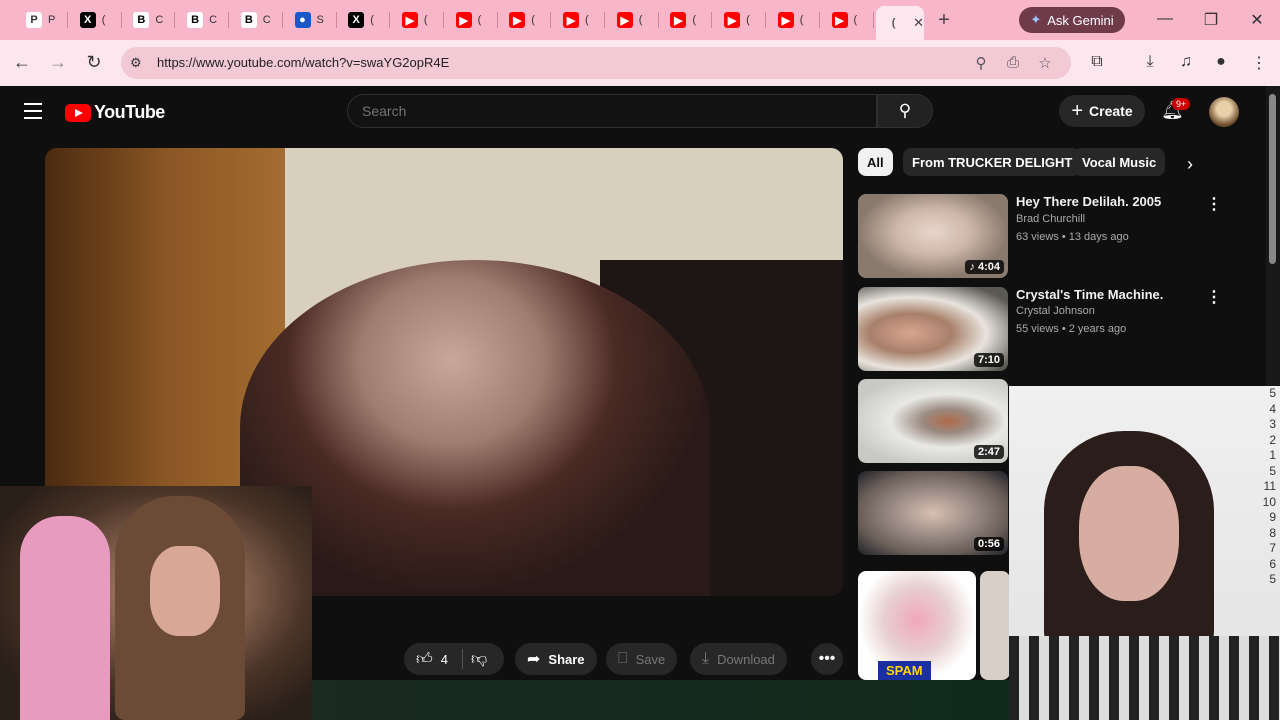  I want to click on tab-4: BC, so click(256, 20).